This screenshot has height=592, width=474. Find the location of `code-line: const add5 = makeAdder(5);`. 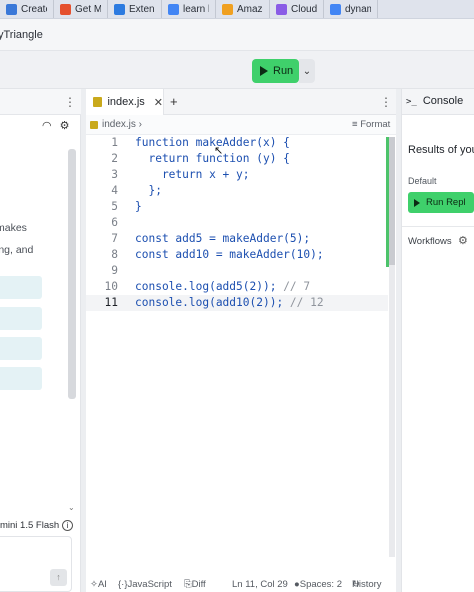

code-line: const add5 = makeAdder(5); is located at coordinates (222, 239).